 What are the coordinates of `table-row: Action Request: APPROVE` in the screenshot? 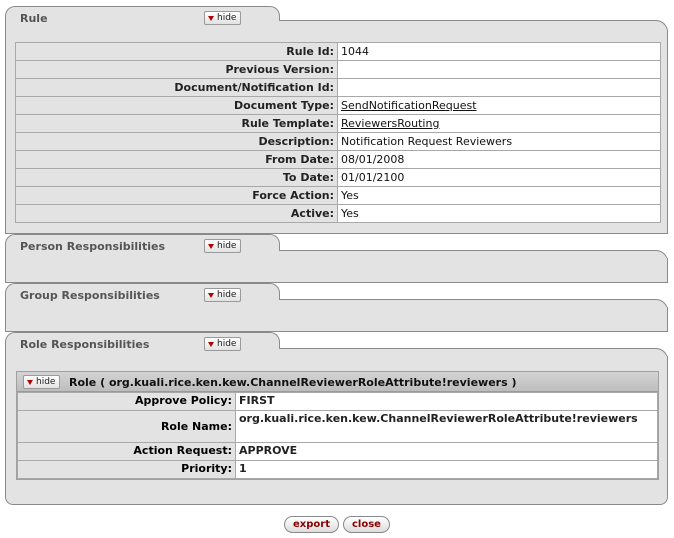 It's located at (337, 451).